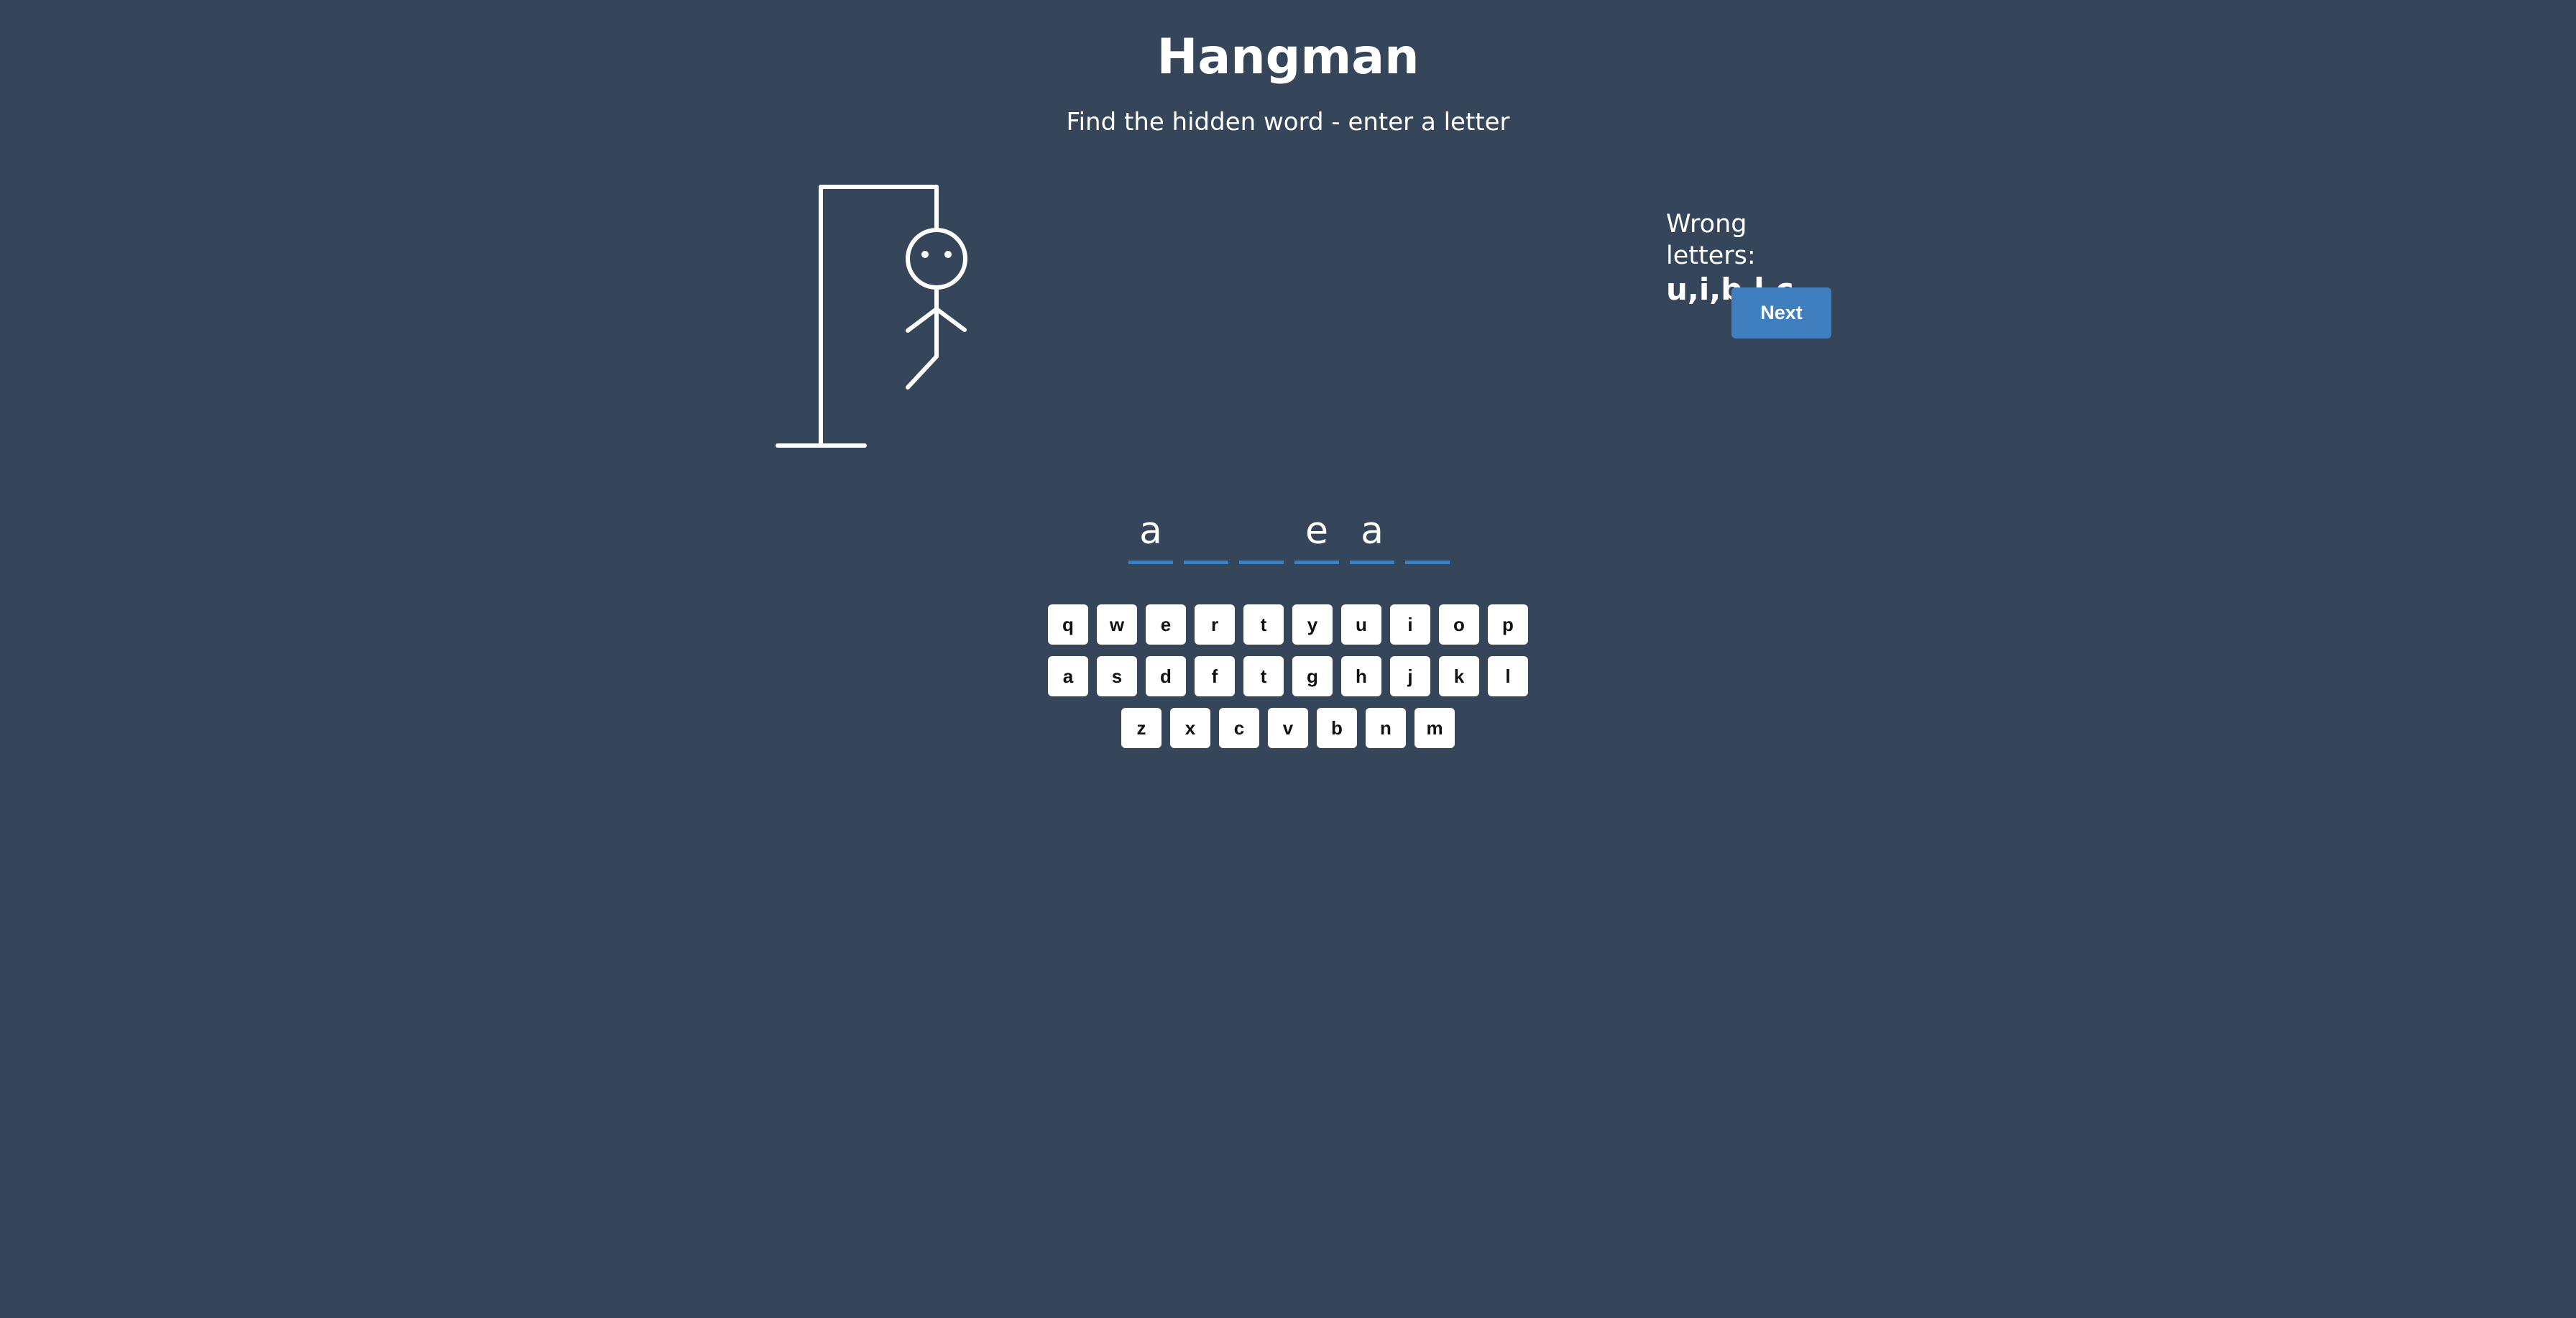  Describe the element at coordinates (922, 372) in the screenshot. I see `hangman-left-leg` at that location.